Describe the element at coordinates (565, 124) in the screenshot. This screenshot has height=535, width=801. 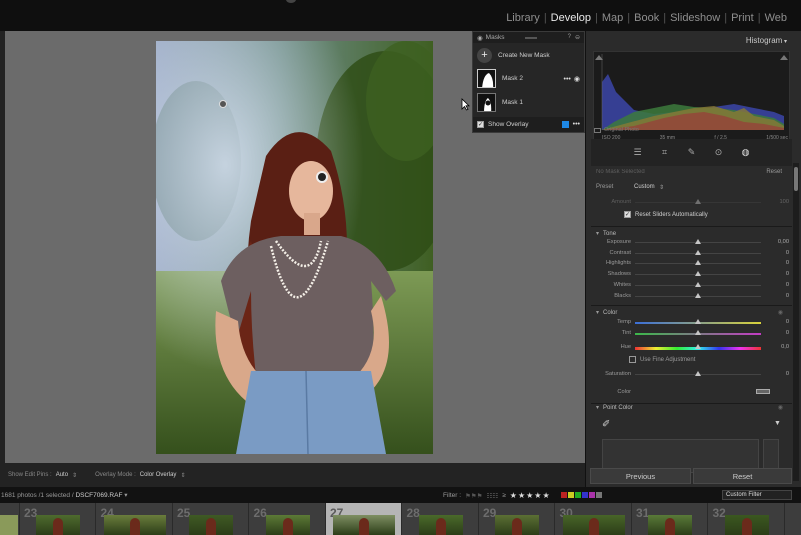
I see `overlay-color-swatch` at that location.